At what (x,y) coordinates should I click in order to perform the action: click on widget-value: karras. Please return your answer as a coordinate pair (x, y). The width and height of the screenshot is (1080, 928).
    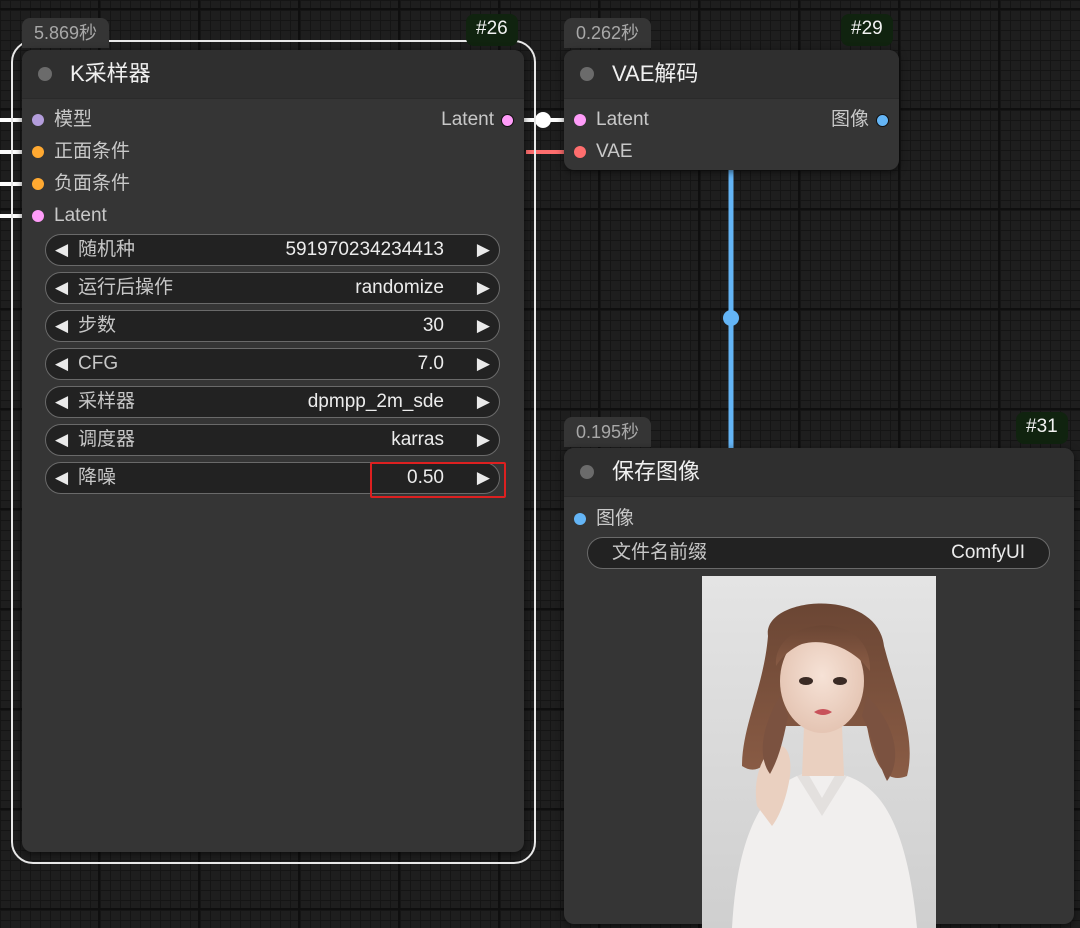
    Looking at the image, I should click on (417, 440).